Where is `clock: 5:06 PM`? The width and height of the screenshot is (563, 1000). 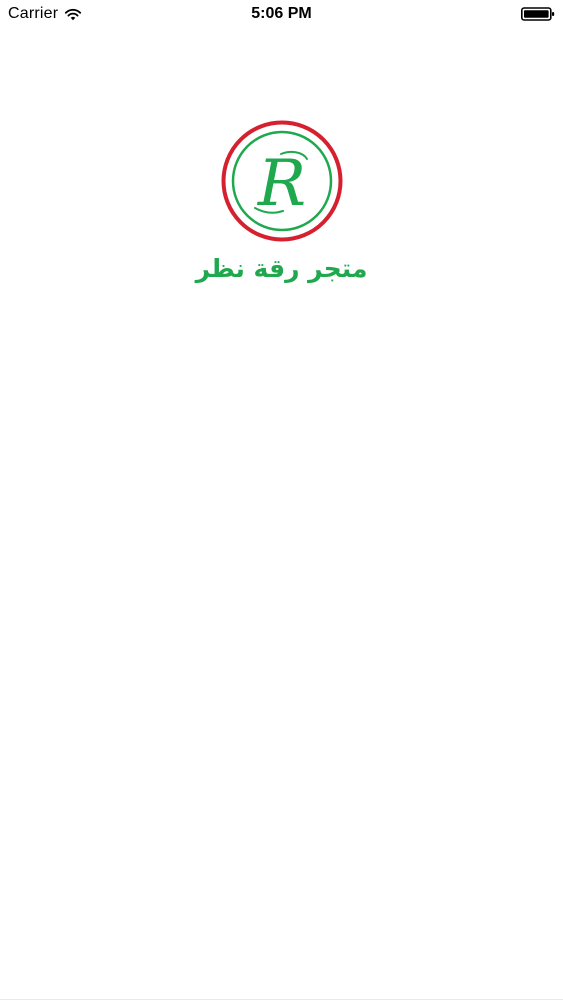 clock: 5:06 PM is located at coordinates (281, 13).